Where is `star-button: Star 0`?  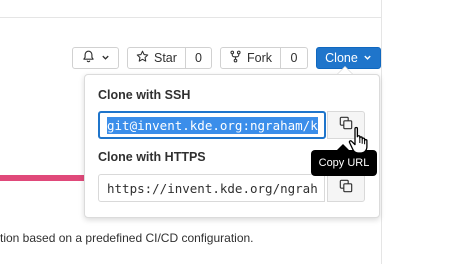
star-button: Star 0 is located at coordinates (169, 58).